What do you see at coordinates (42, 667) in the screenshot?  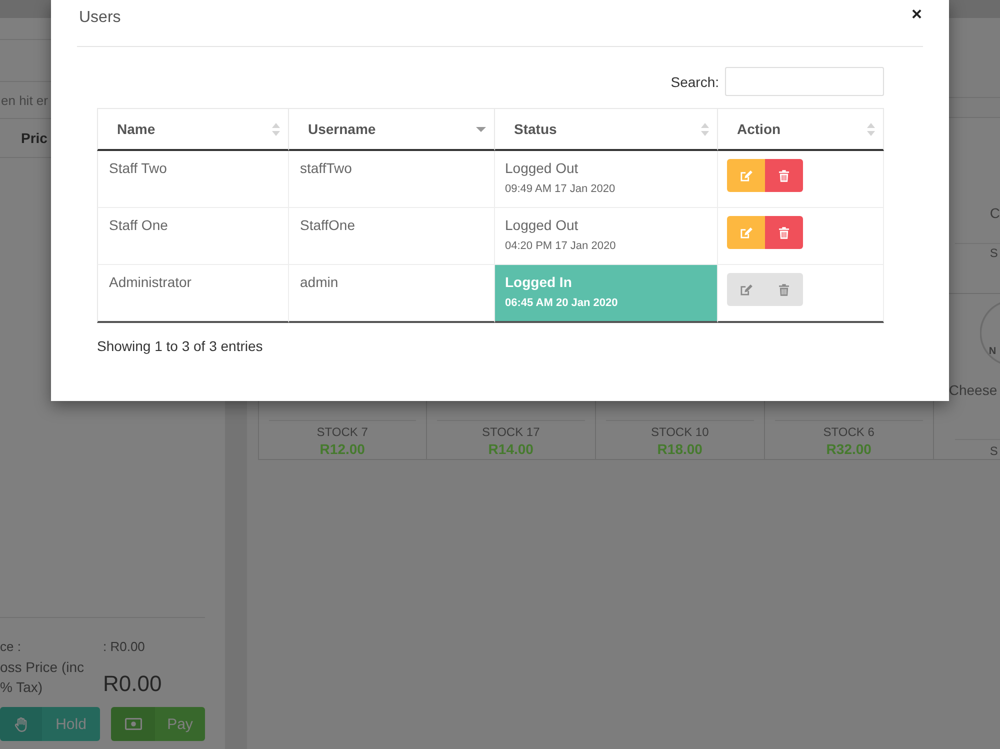 I see `gross-price-label: oss Price (inc` at bounding box center [42, 667].